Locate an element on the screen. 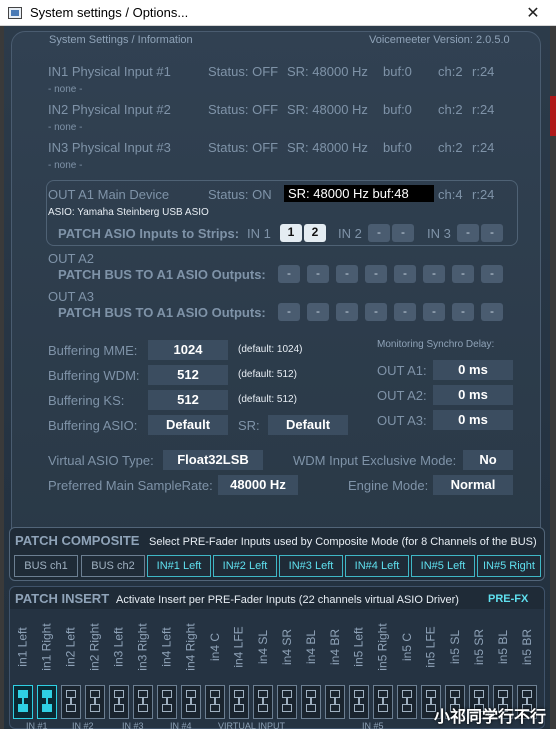  patch-in3-btn-2: - is located at coordinates (492, 233).